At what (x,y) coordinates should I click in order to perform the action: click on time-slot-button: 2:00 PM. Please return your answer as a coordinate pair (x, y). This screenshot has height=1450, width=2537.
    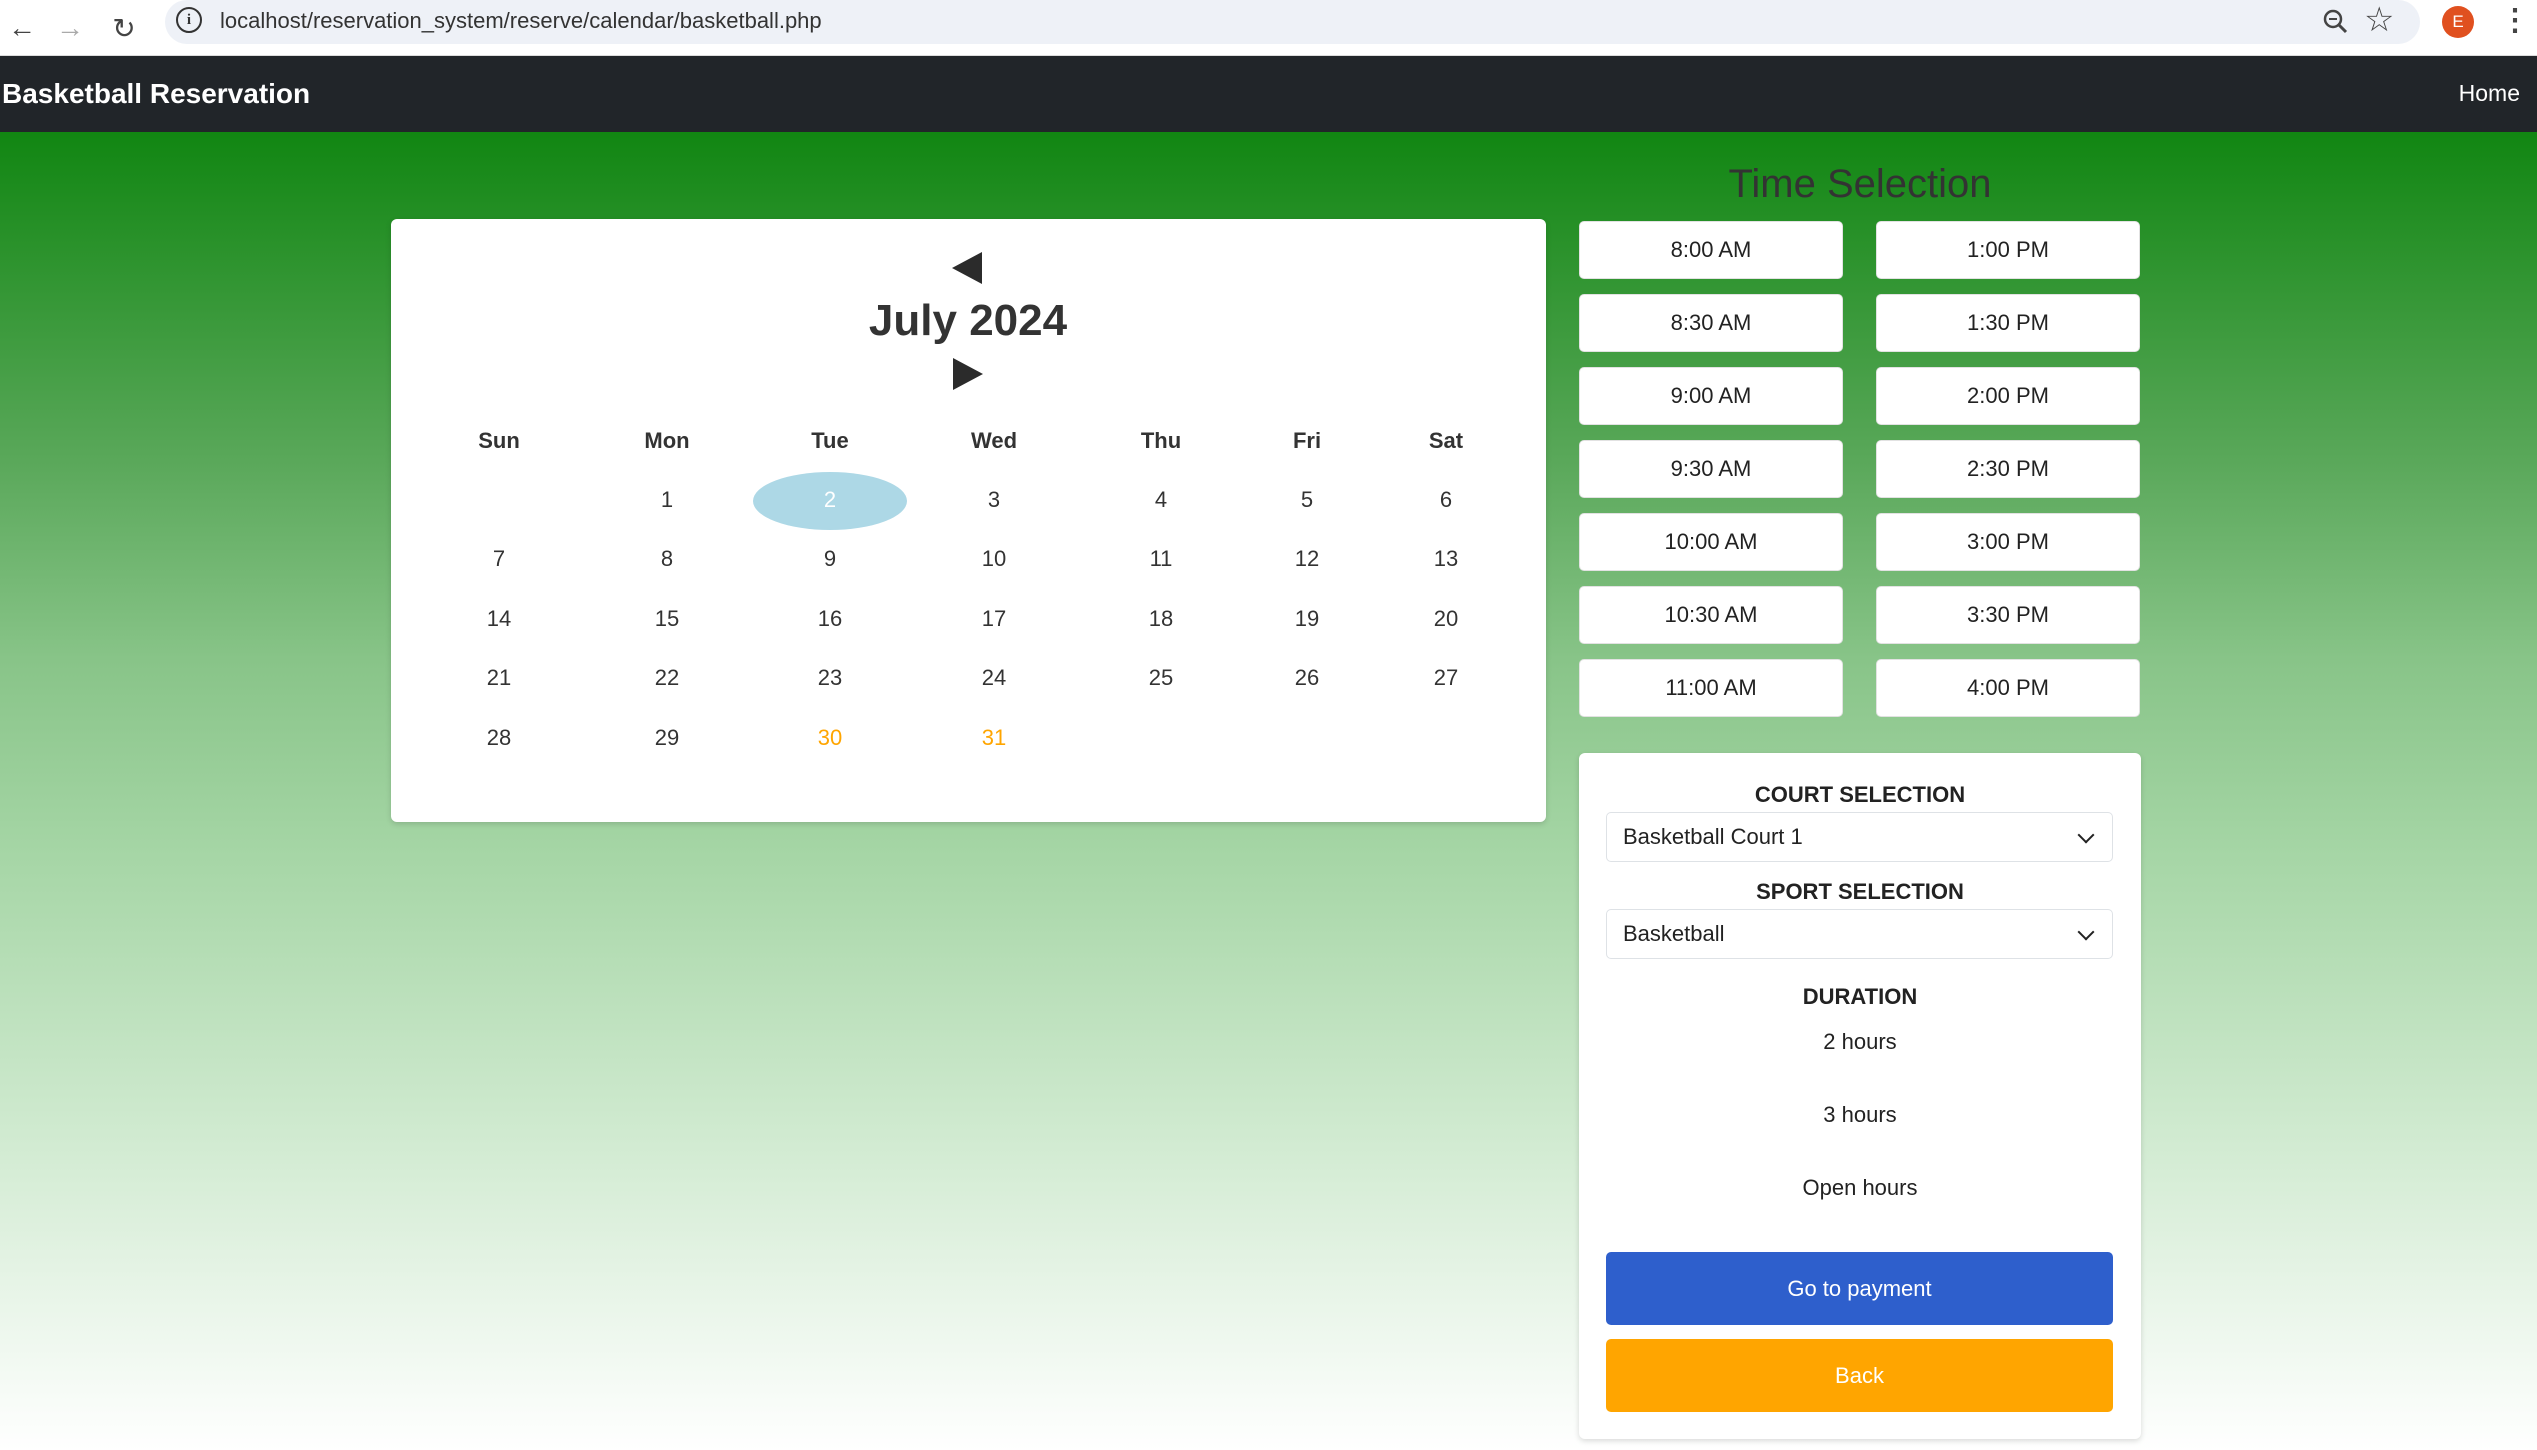
    Looking at the image, I should click on (2008, 396).